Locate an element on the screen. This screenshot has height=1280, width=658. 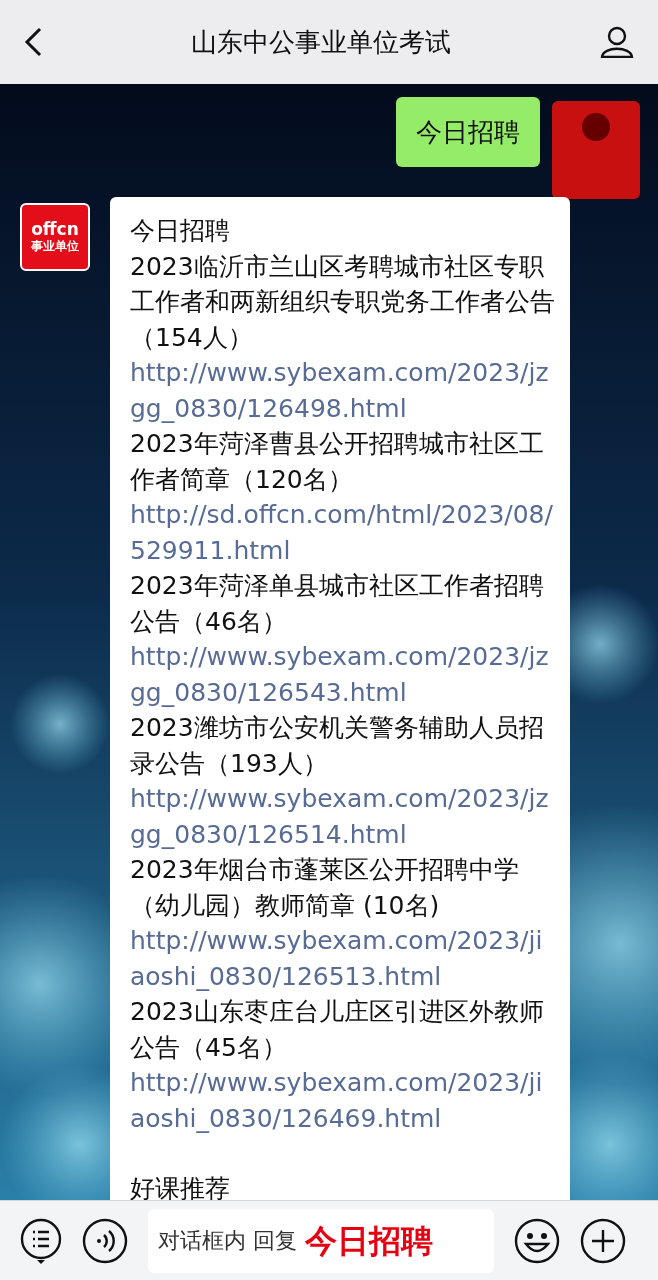
plus-icon is located at coordinates (603, 1240).